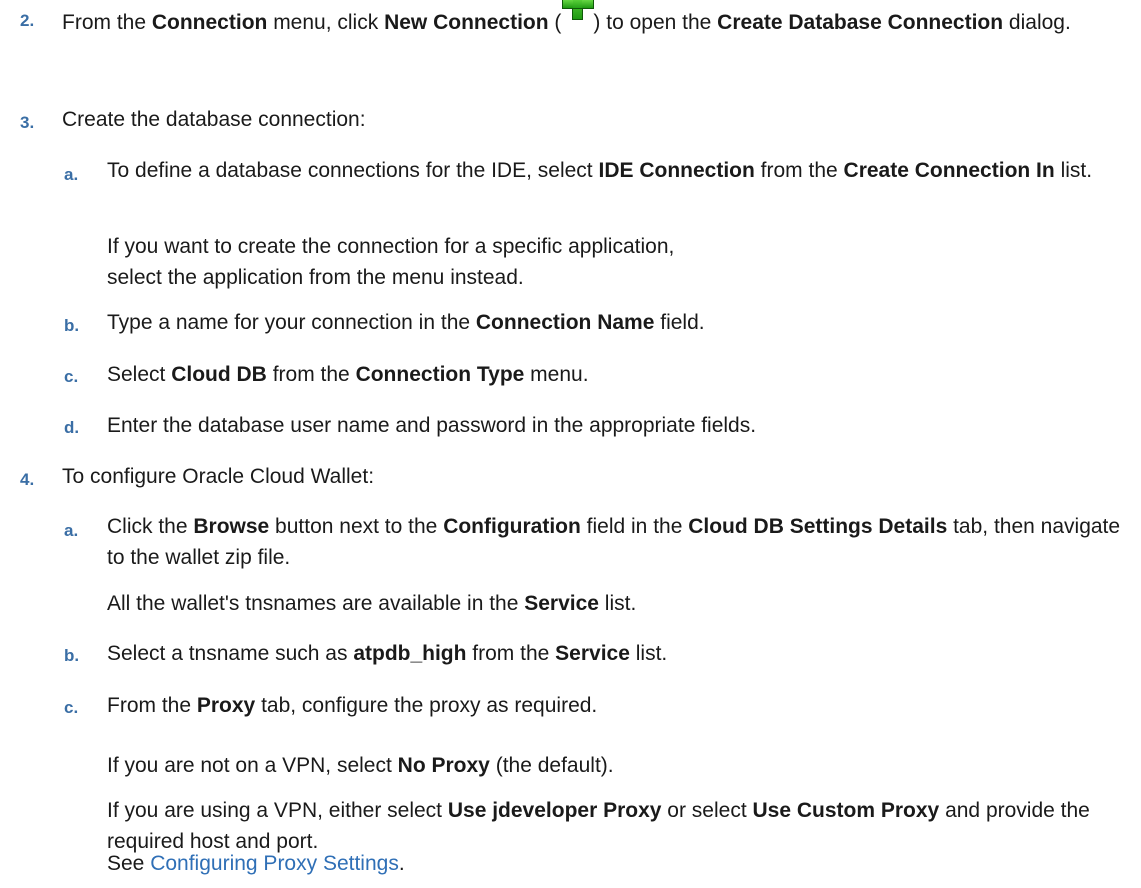 Image resolution: width=1141 pixels, height=888 pixels. I want to click on substep-letter: d., so click(72, 427).